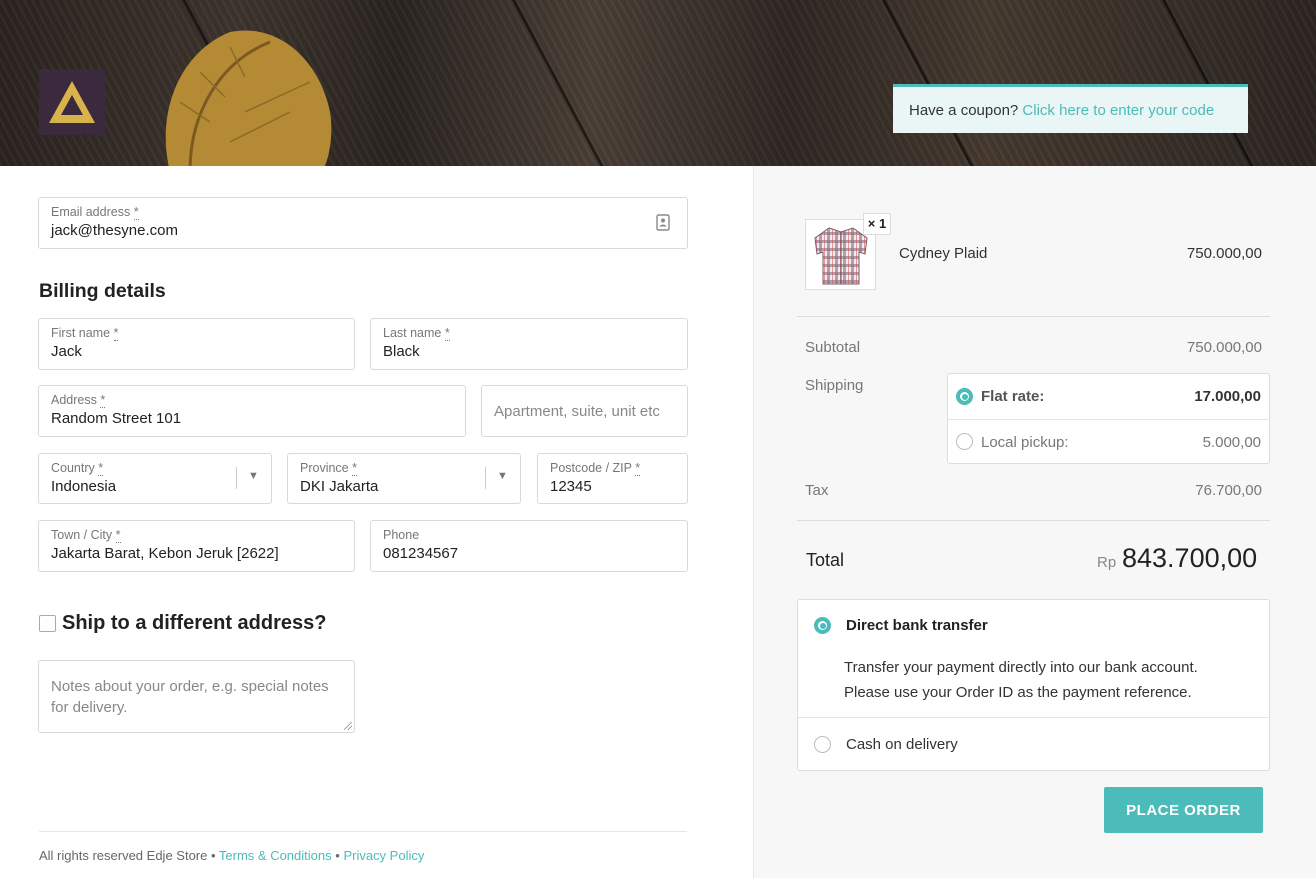 The width and height of the screenshot is (1316, 878). What do you see at coordinates (1228, 490) in the screenshot?
I see `tax-value: 76.700,00` at bounding box center [1228, 490].